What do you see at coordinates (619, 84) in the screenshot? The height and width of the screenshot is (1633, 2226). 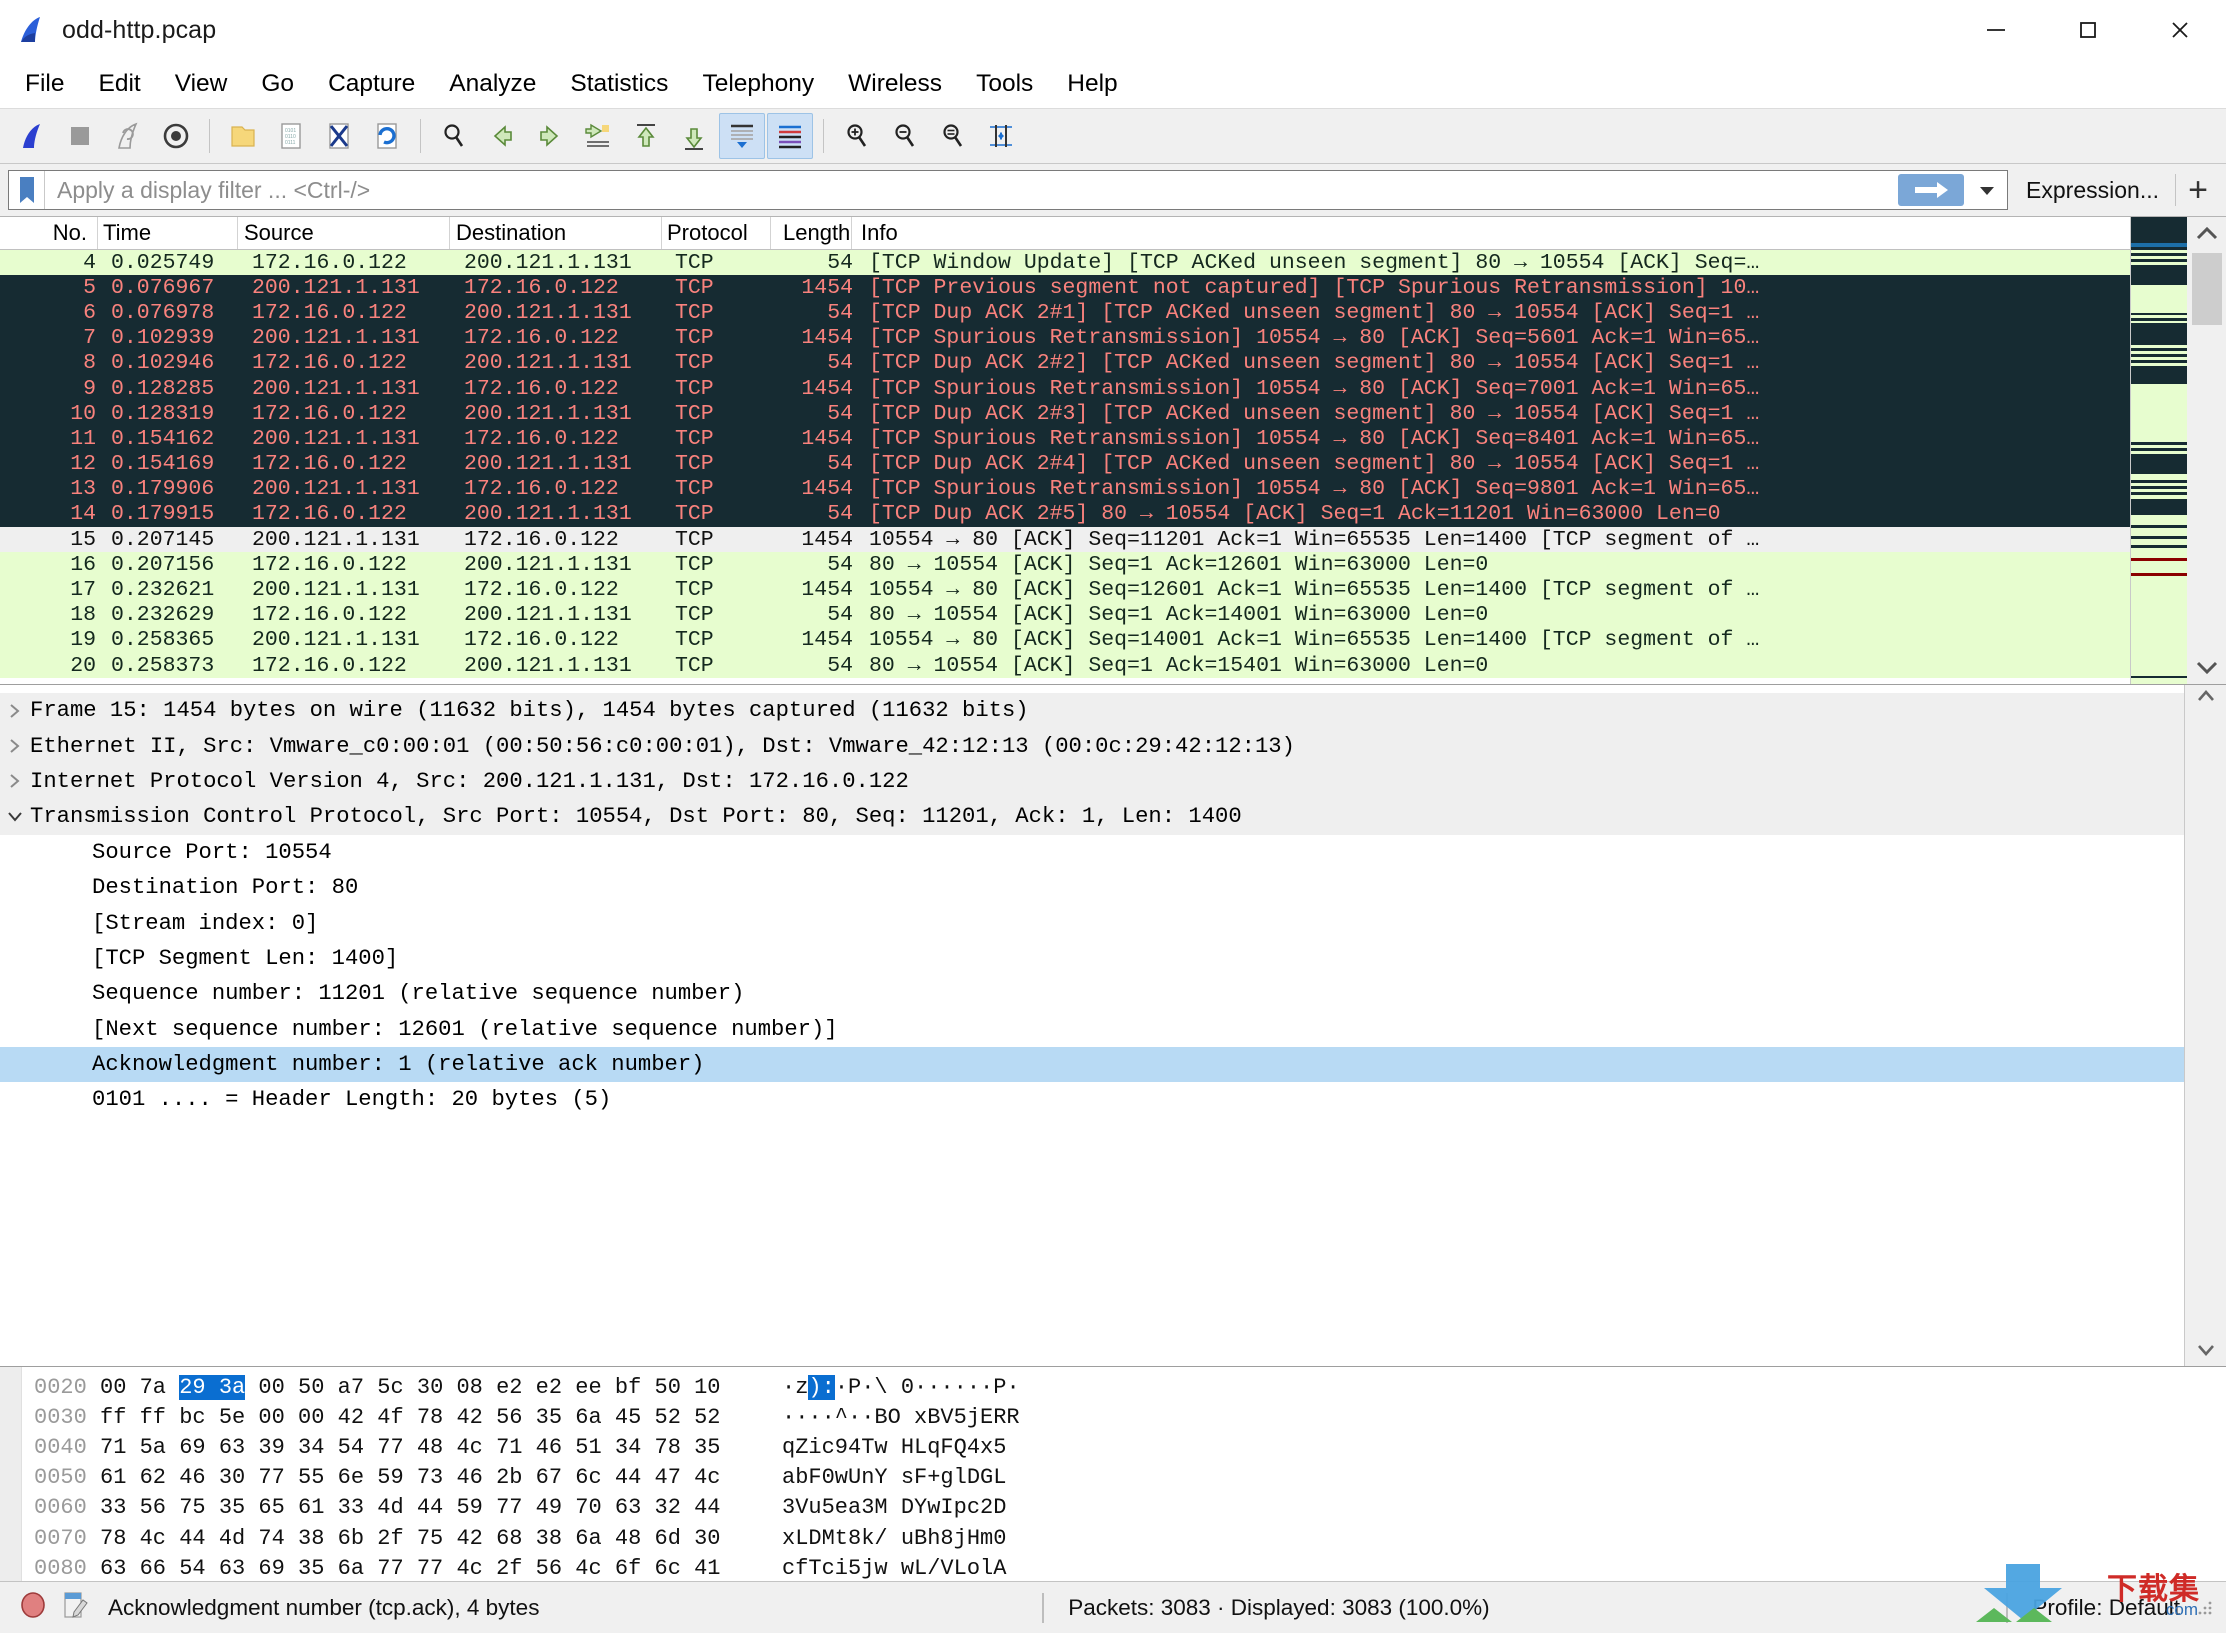 I see `menu-statistics: Statistics` at bounding box center [619, 84].